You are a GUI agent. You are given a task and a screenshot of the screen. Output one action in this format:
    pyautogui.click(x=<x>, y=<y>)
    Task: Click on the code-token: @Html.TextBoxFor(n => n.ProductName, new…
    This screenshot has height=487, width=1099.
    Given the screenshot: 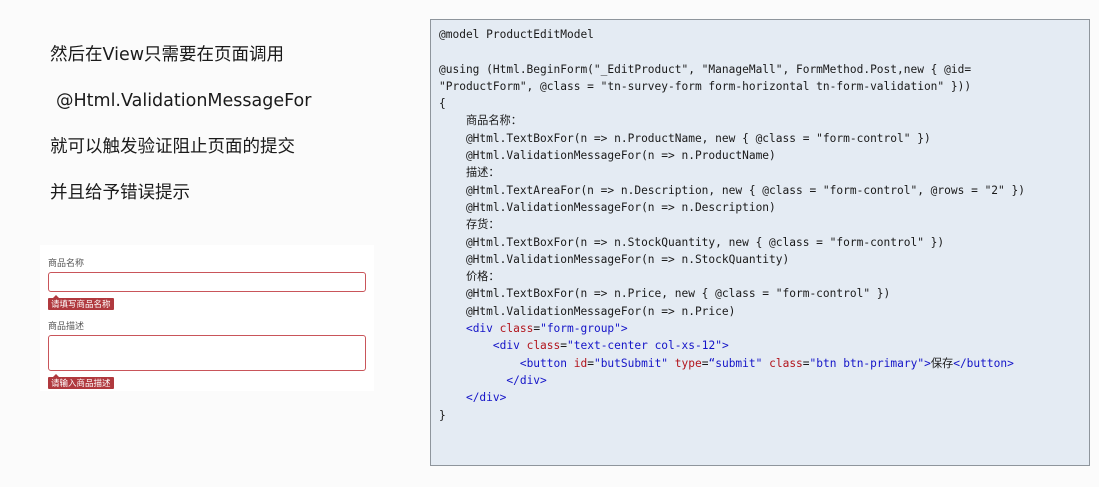 What is the action you would take?
    pyautogui.click(x=685, y=138)
    